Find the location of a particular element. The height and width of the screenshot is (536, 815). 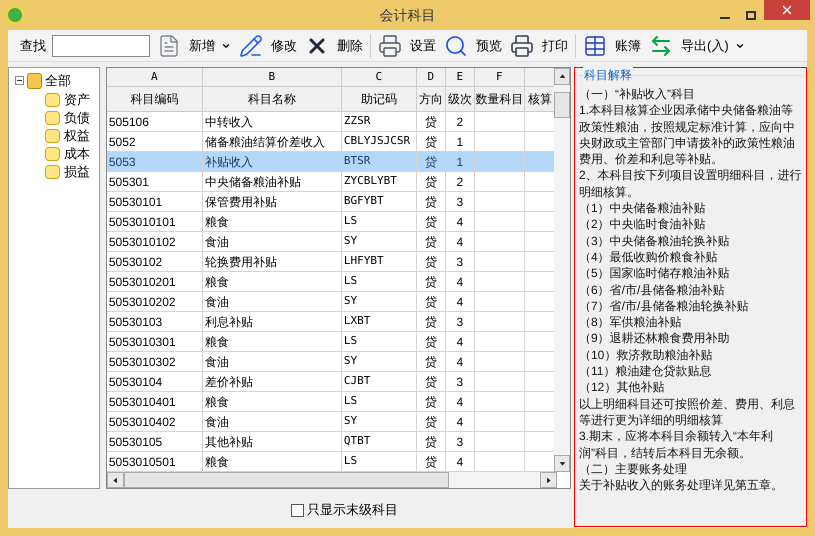

table-cell-text: 其他补贴 is located at coordinates (228, 442).